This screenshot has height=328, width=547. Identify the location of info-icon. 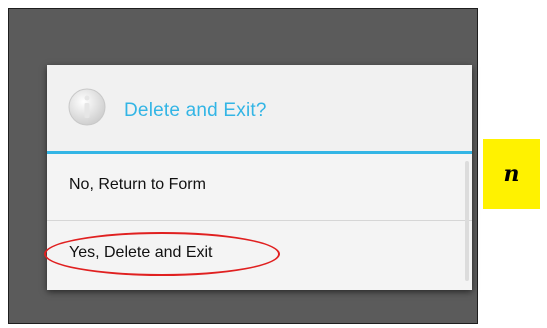
(87, 107).